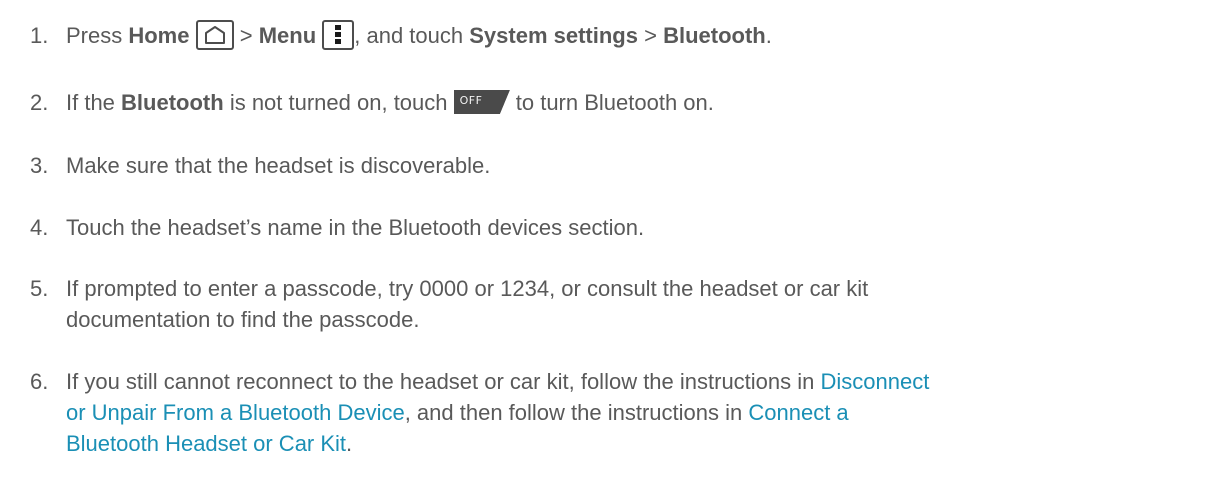 Image resolution: width=1212 pixels, height=495 pixels. I want to click on link-text: Disconnect, so click(875, 381).